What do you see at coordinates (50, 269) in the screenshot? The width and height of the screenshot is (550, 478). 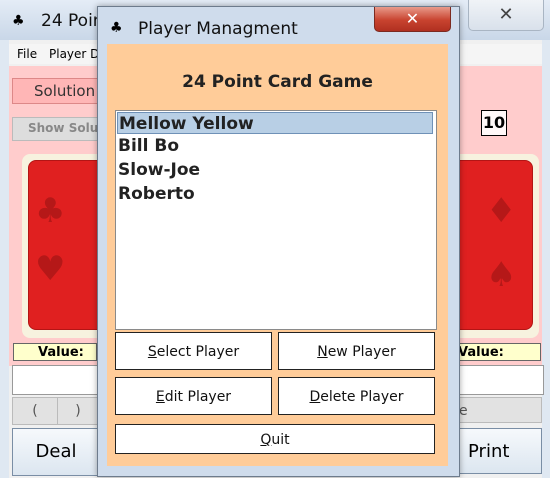 I see `heart-icon: ♥` at bounding box center [50, 269].